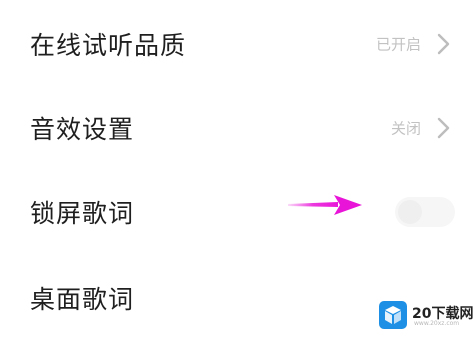  What do you see at coordinates (437, 323) in the screenshot?
I see `watermark-url: www.20xz.com` at bounding box center [437, 323].